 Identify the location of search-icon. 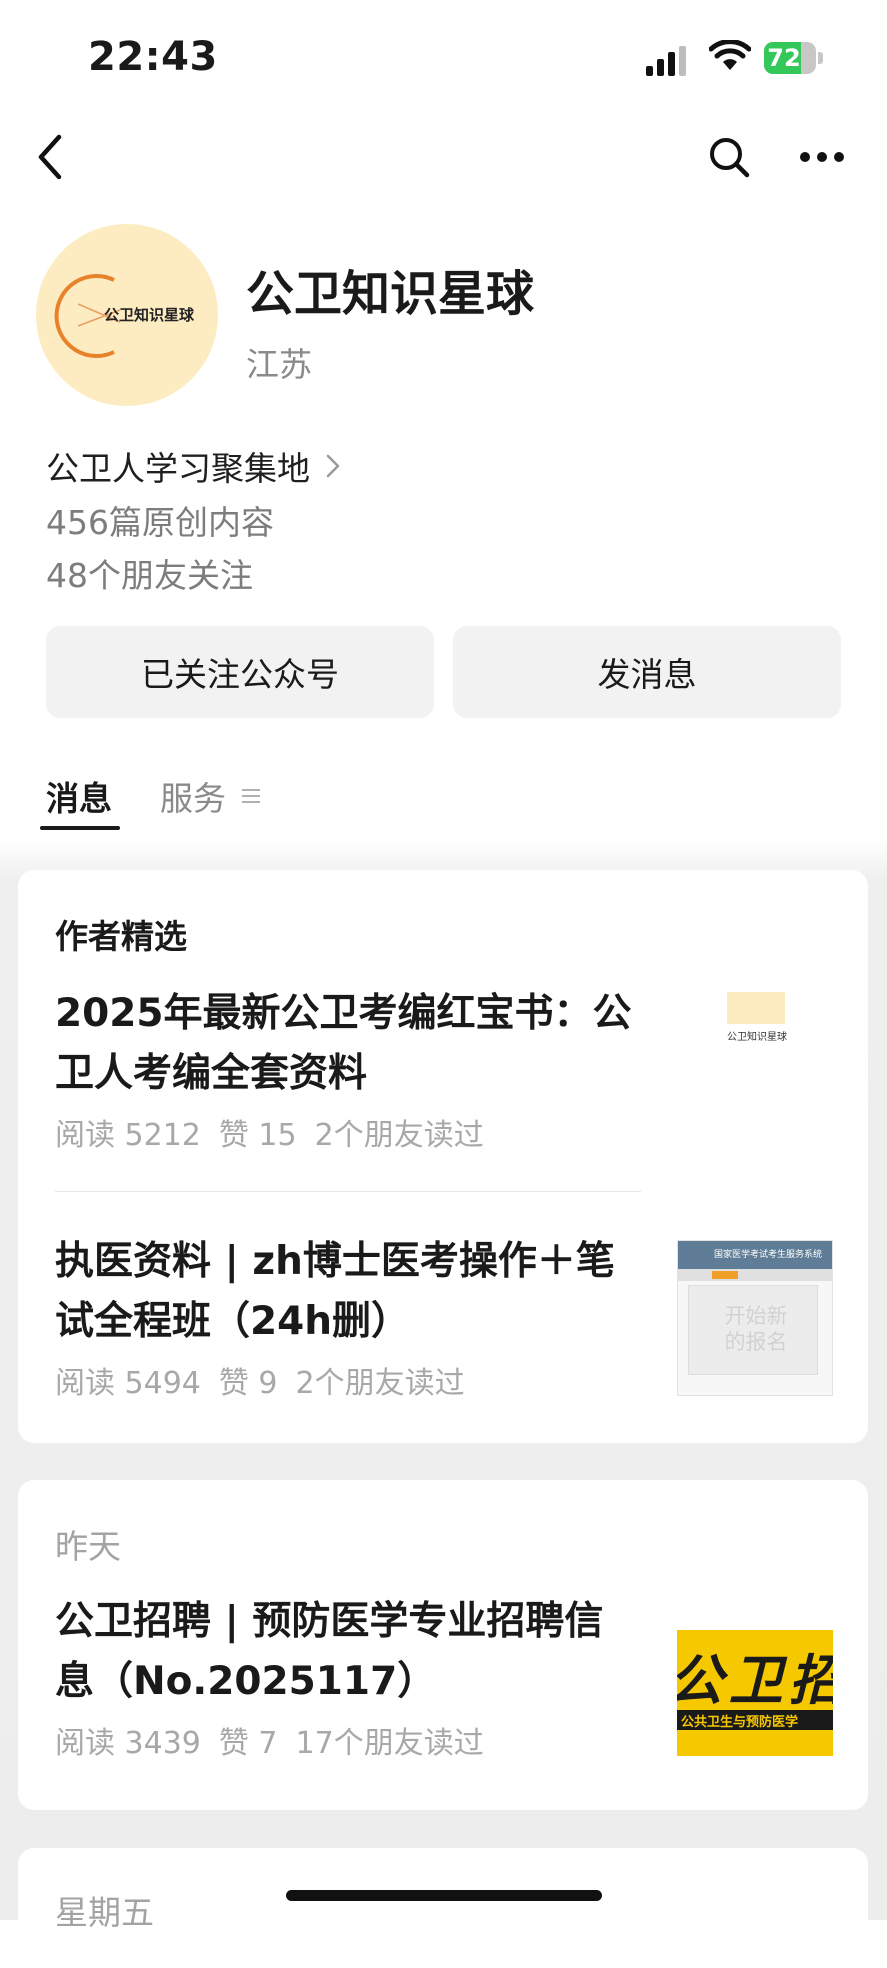
(730, 158).